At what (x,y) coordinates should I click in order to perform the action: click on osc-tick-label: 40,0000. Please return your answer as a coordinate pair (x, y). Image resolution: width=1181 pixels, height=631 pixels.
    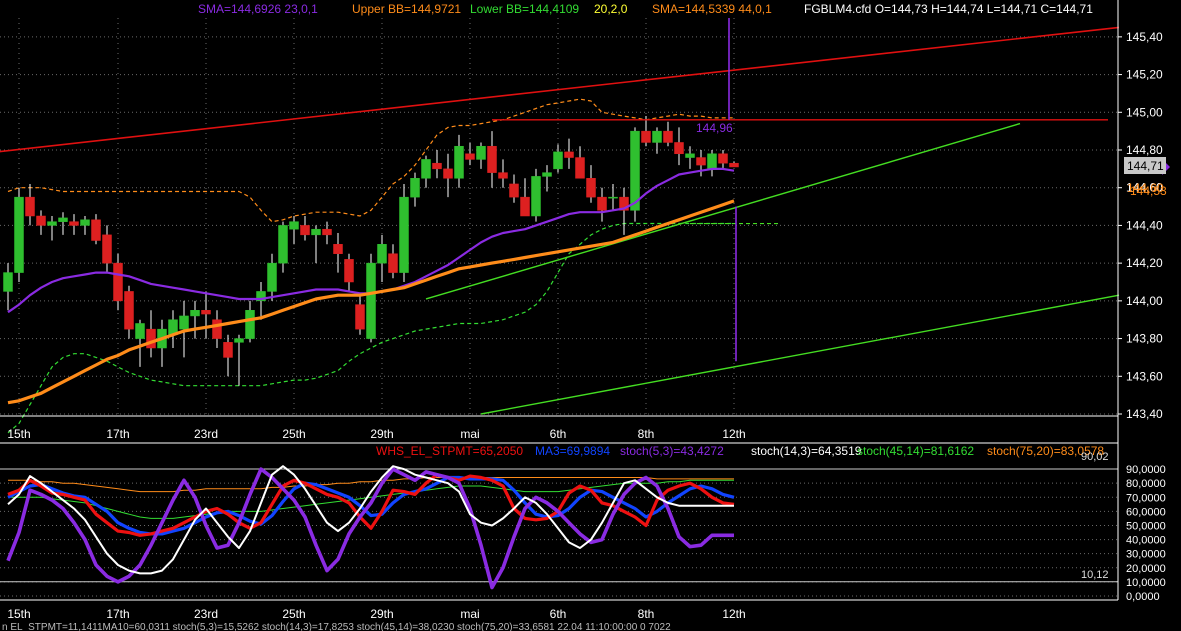
    Looking at the image, I should click on (1146, 541).